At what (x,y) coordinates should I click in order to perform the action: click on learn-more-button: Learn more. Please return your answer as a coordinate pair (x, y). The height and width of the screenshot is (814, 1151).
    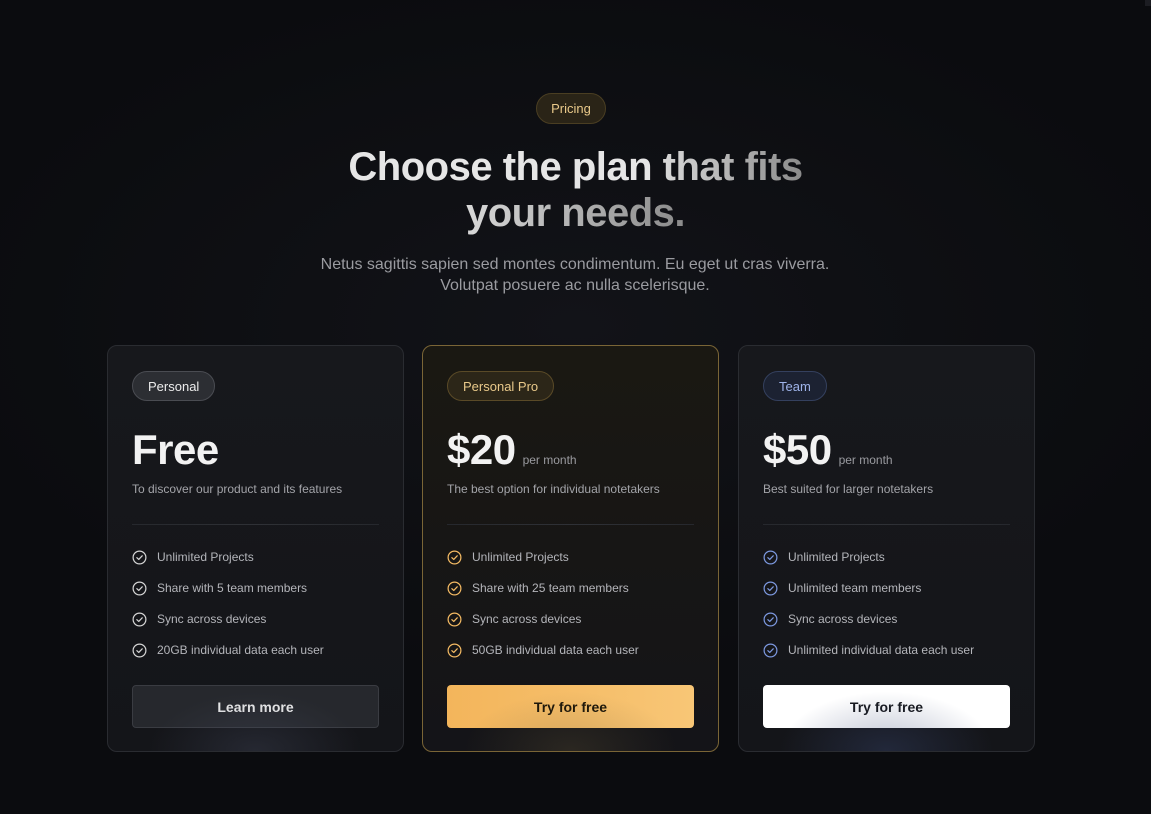
    Looking at the image, I should click on (255, 706).